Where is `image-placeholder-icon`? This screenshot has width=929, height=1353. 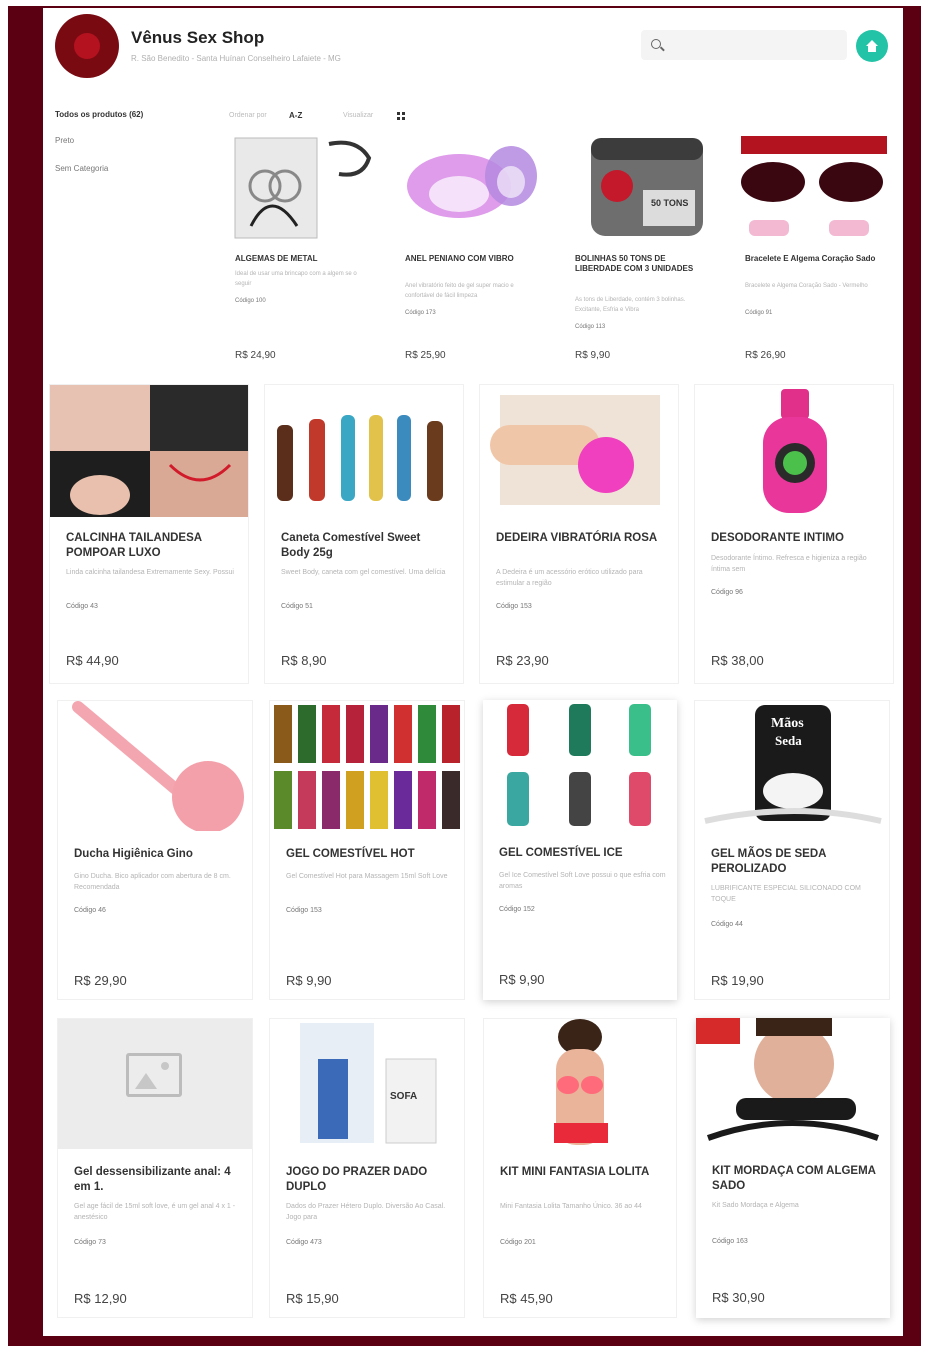
image-placeholder-icon is located at coordinates (154, 1075).